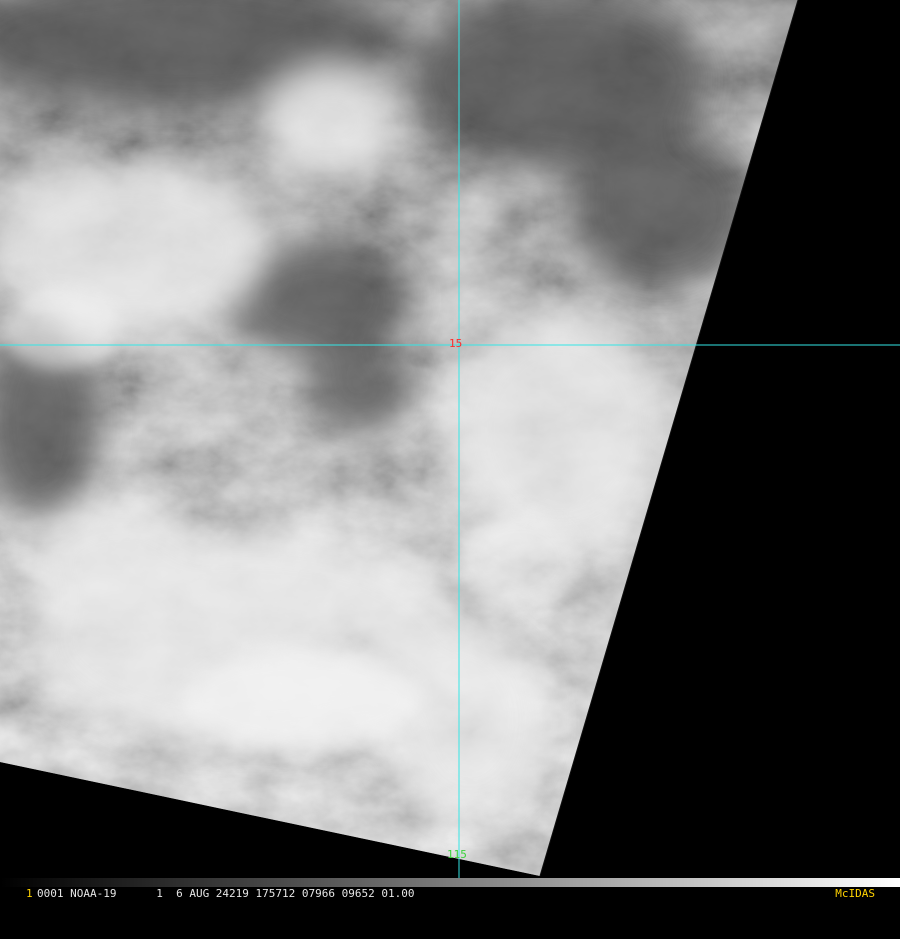 Image resolution: width=900 pixels, height=939 pixels. What do you see at coordinates (29, 893) in the screenshot?
I see `frame-number: 1` at bounding box center [29, 893].